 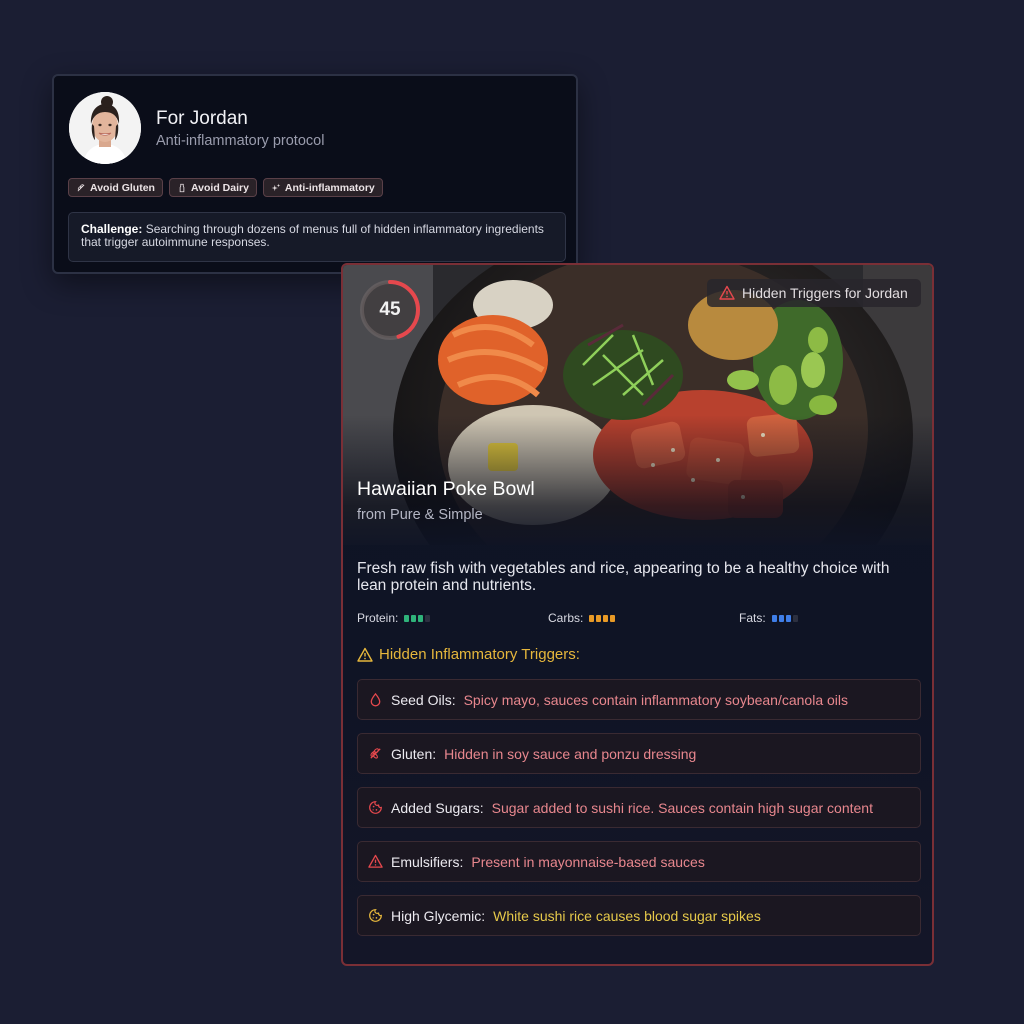 What do you see at coordinates (446, 489) in the screenshot?
I see `meal-title: Hawaiian Poke Bowl` at bounding box center [446, 489].